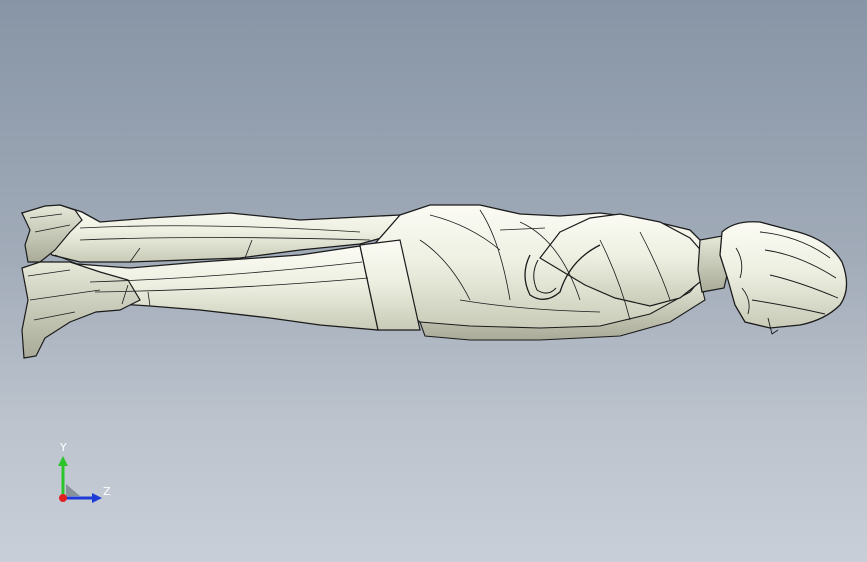 The height and width of the screenshot is (562, 867). What do you see at coordinates (107, 491) in the screenshot?
I see `z-axis-label: Z` at bounding box center [107, 491].